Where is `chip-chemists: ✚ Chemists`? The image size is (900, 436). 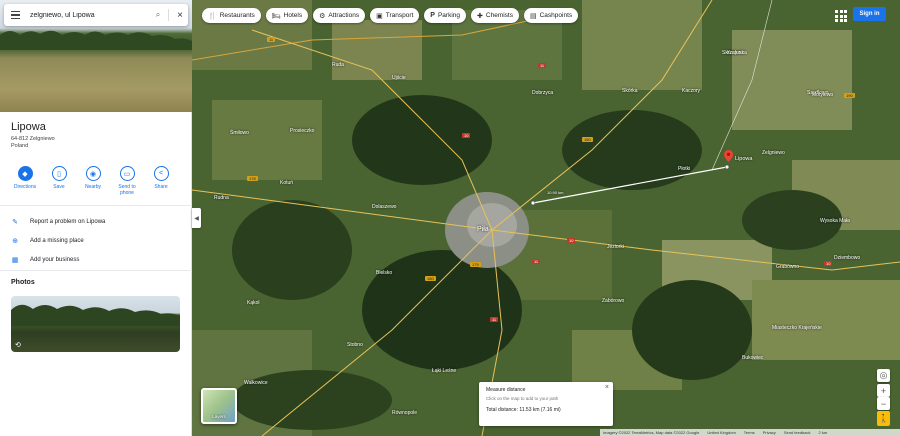
chip-chemists: ✚ Chemists is located at coordinates (495, 15).